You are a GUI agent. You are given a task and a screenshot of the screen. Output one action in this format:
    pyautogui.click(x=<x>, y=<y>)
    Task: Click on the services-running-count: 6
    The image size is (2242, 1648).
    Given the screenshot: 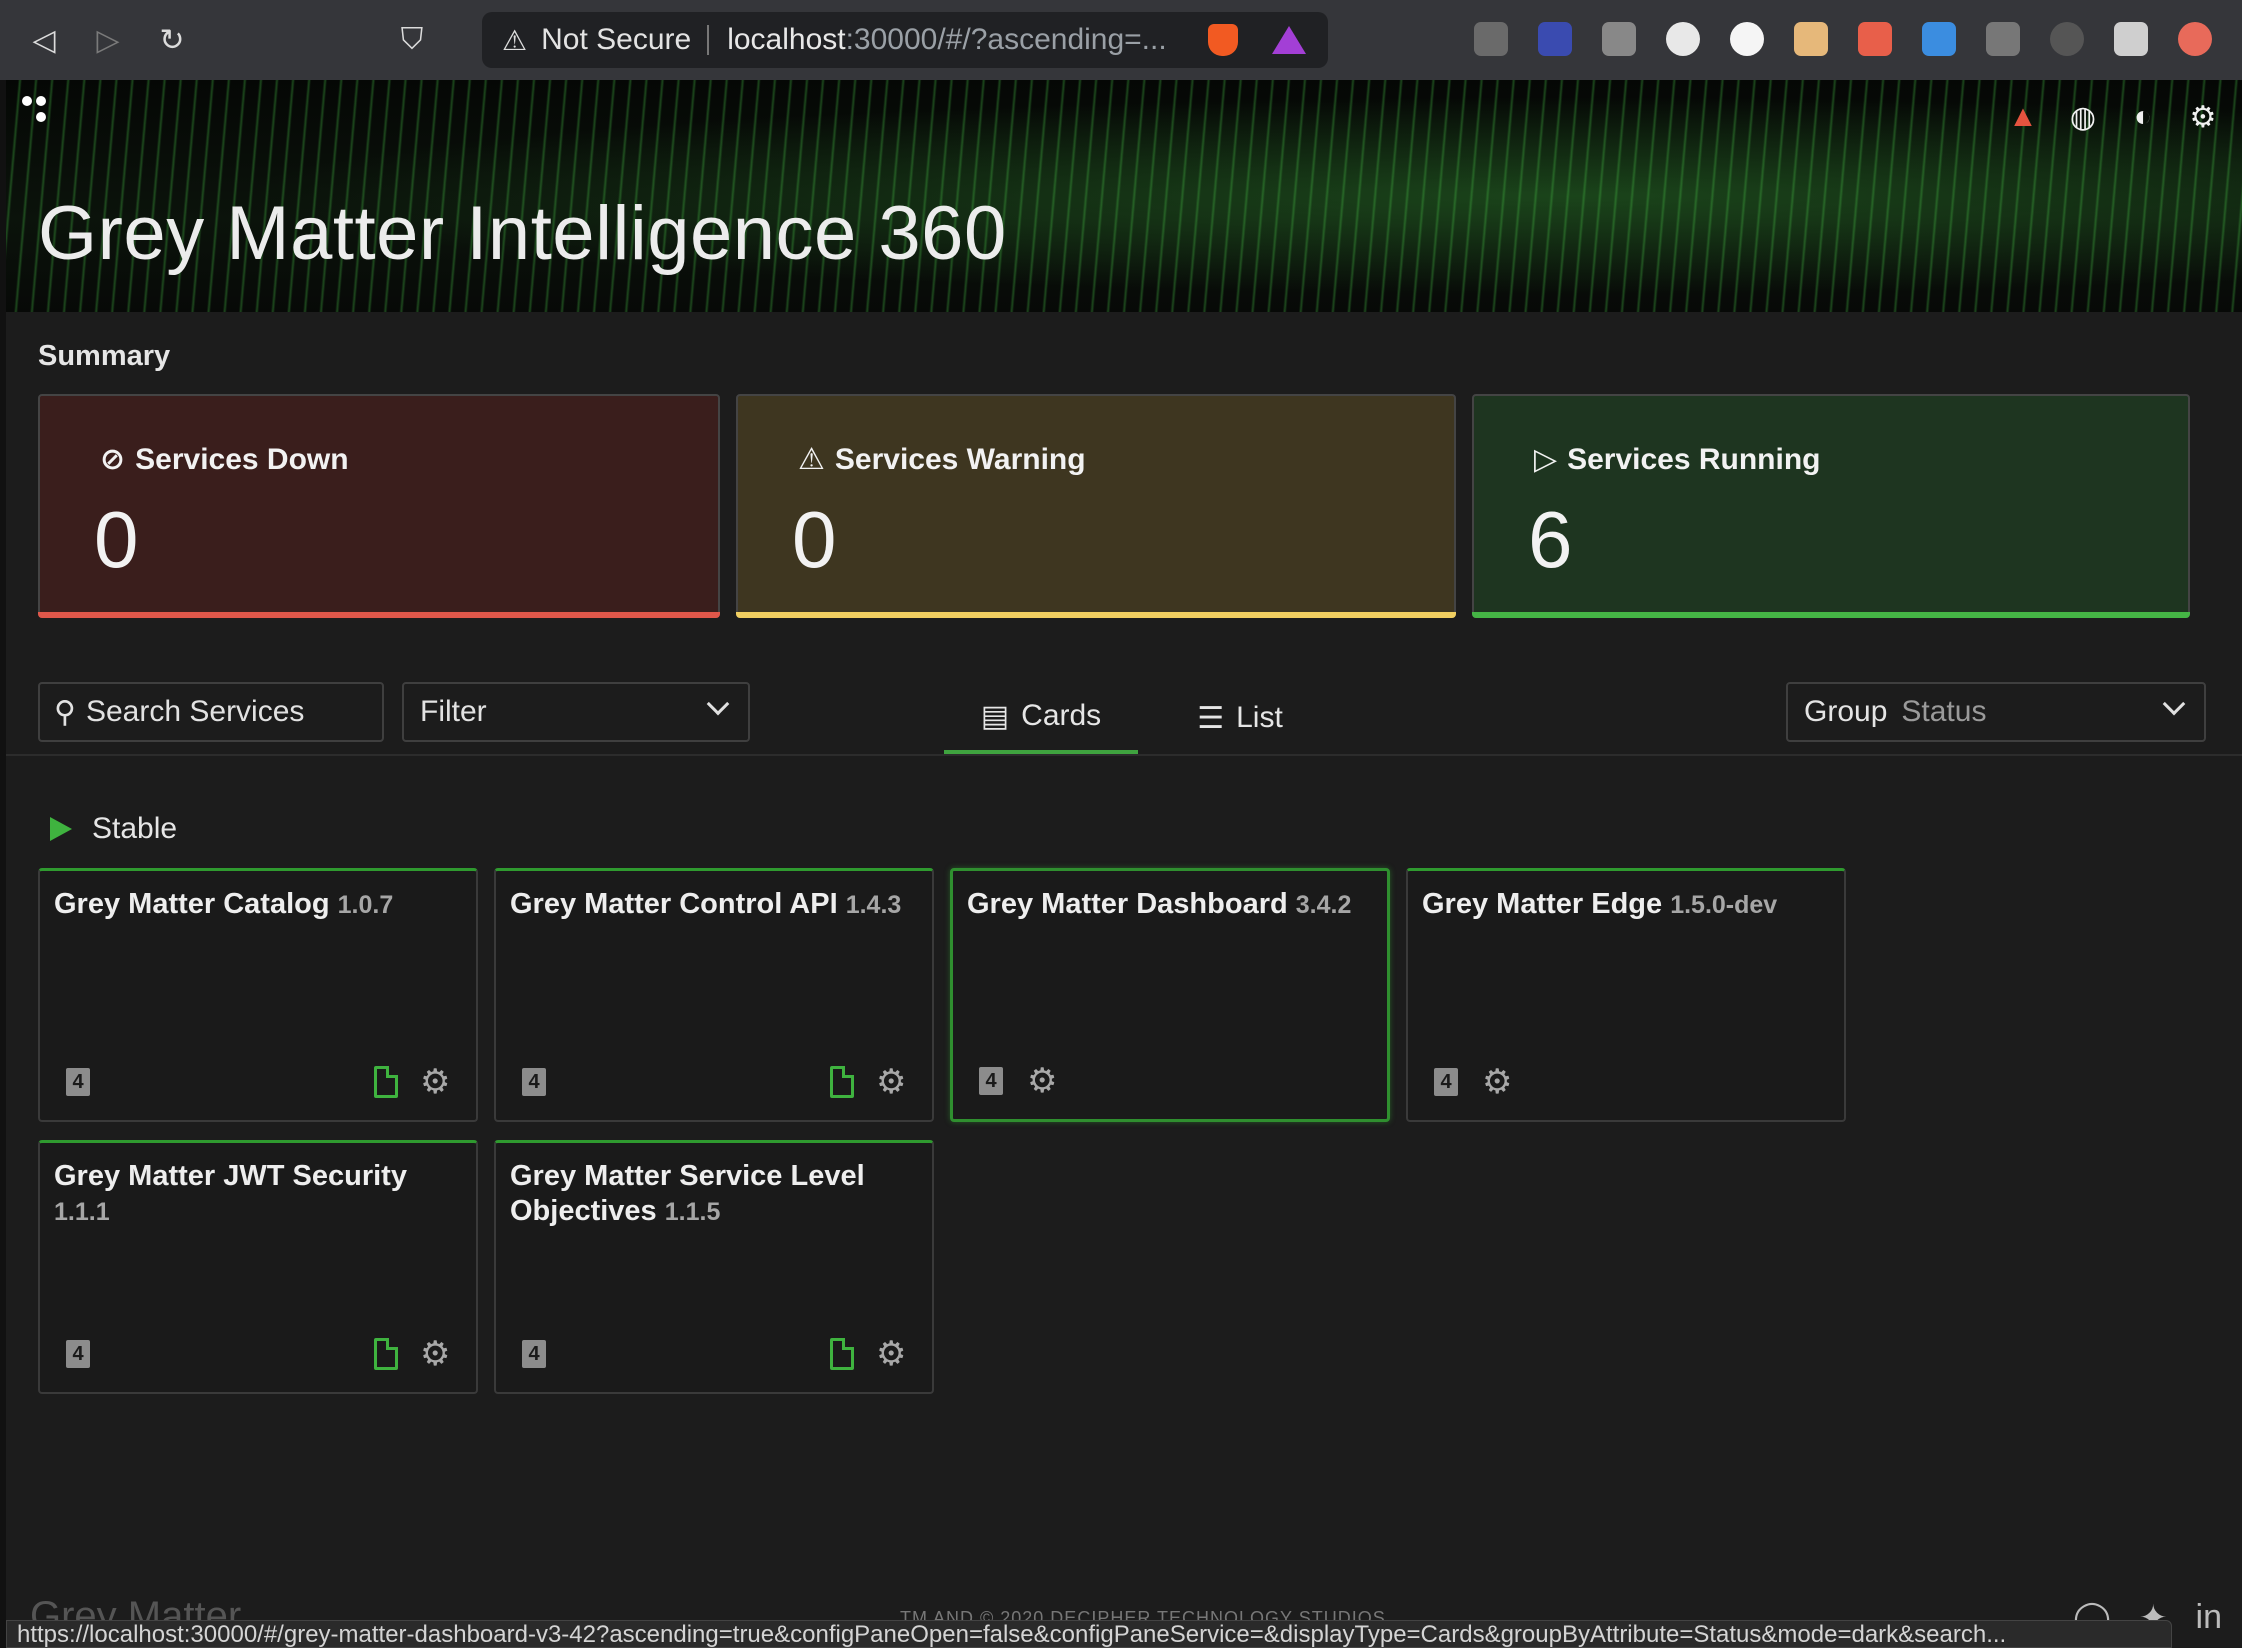 What is the action you would take?
    pyautogui.click(x=1550, y=539)
    